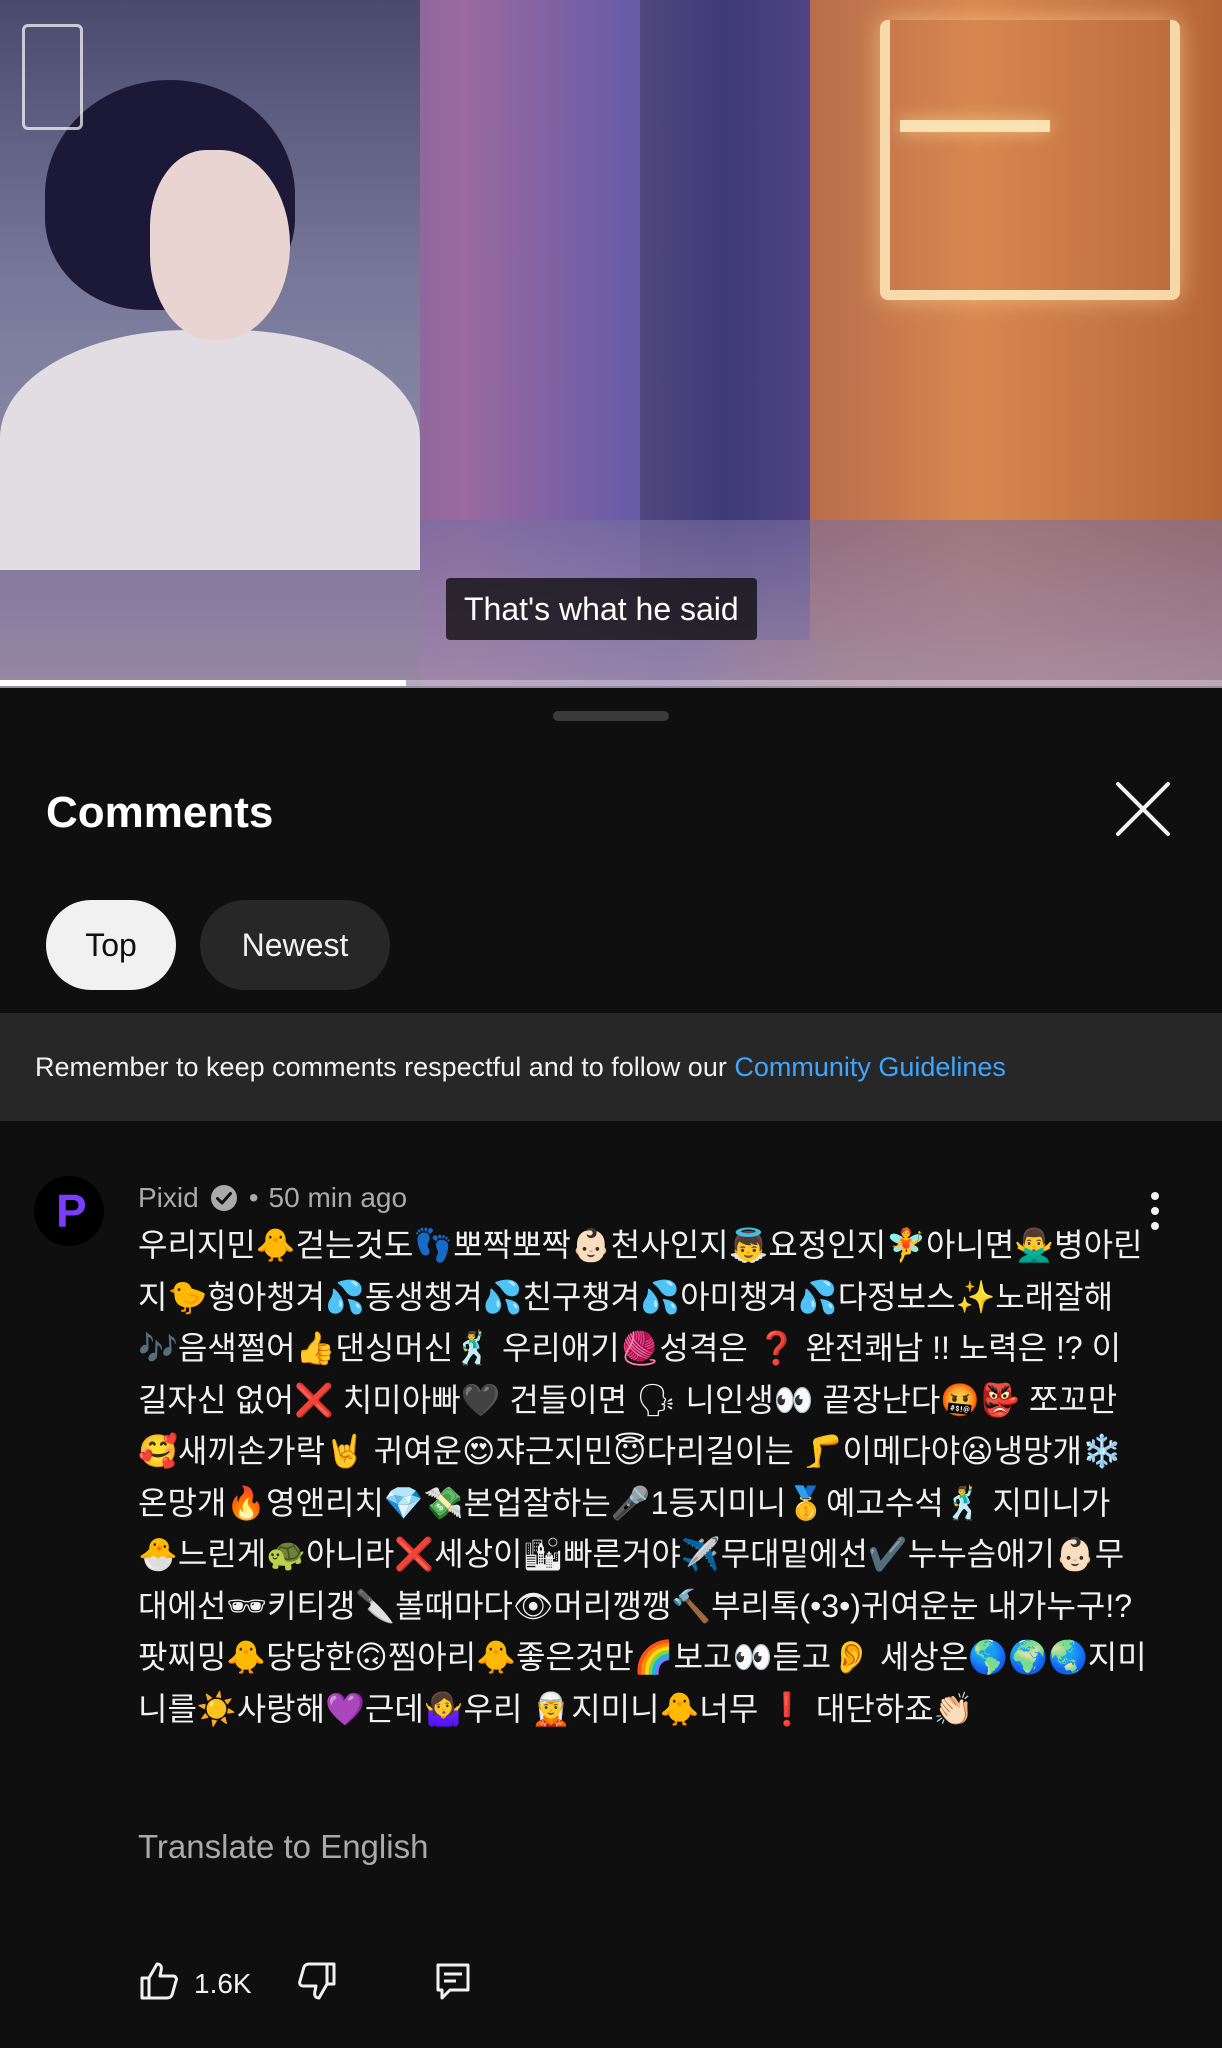  I want to click on translate-button: Translate to English, so click(283, 1847).